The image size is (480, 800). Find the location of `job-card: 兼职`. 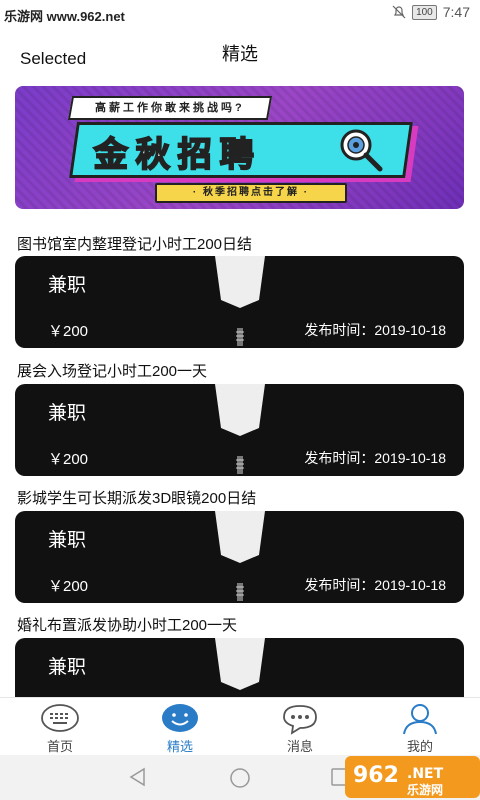

job-card: 兼职 is located at coordinates (239, 668).